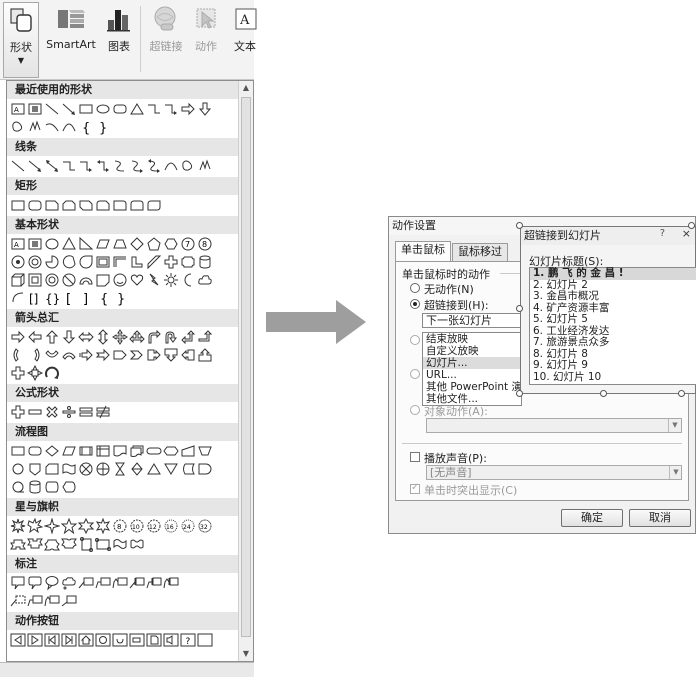 This screenshot has width=696, height=677. Describe the element at coordinates (137, 109) in the screenshot. I see `triangle-shape-icon` at that location.